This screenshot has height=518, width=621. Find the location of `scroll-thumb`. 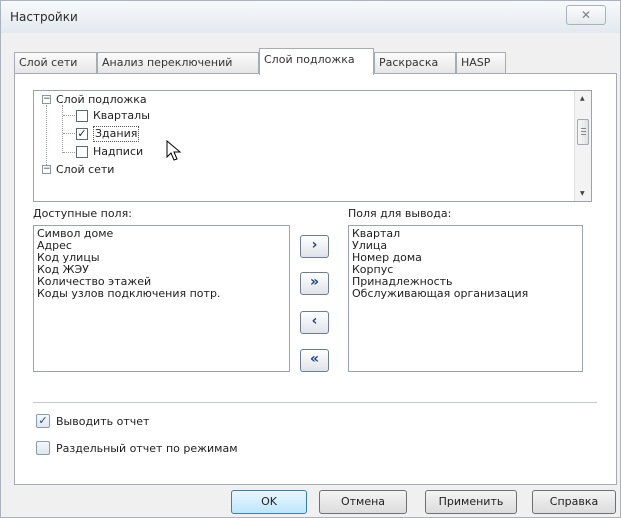

scroll-thumb is located at coordinates (583, 132).